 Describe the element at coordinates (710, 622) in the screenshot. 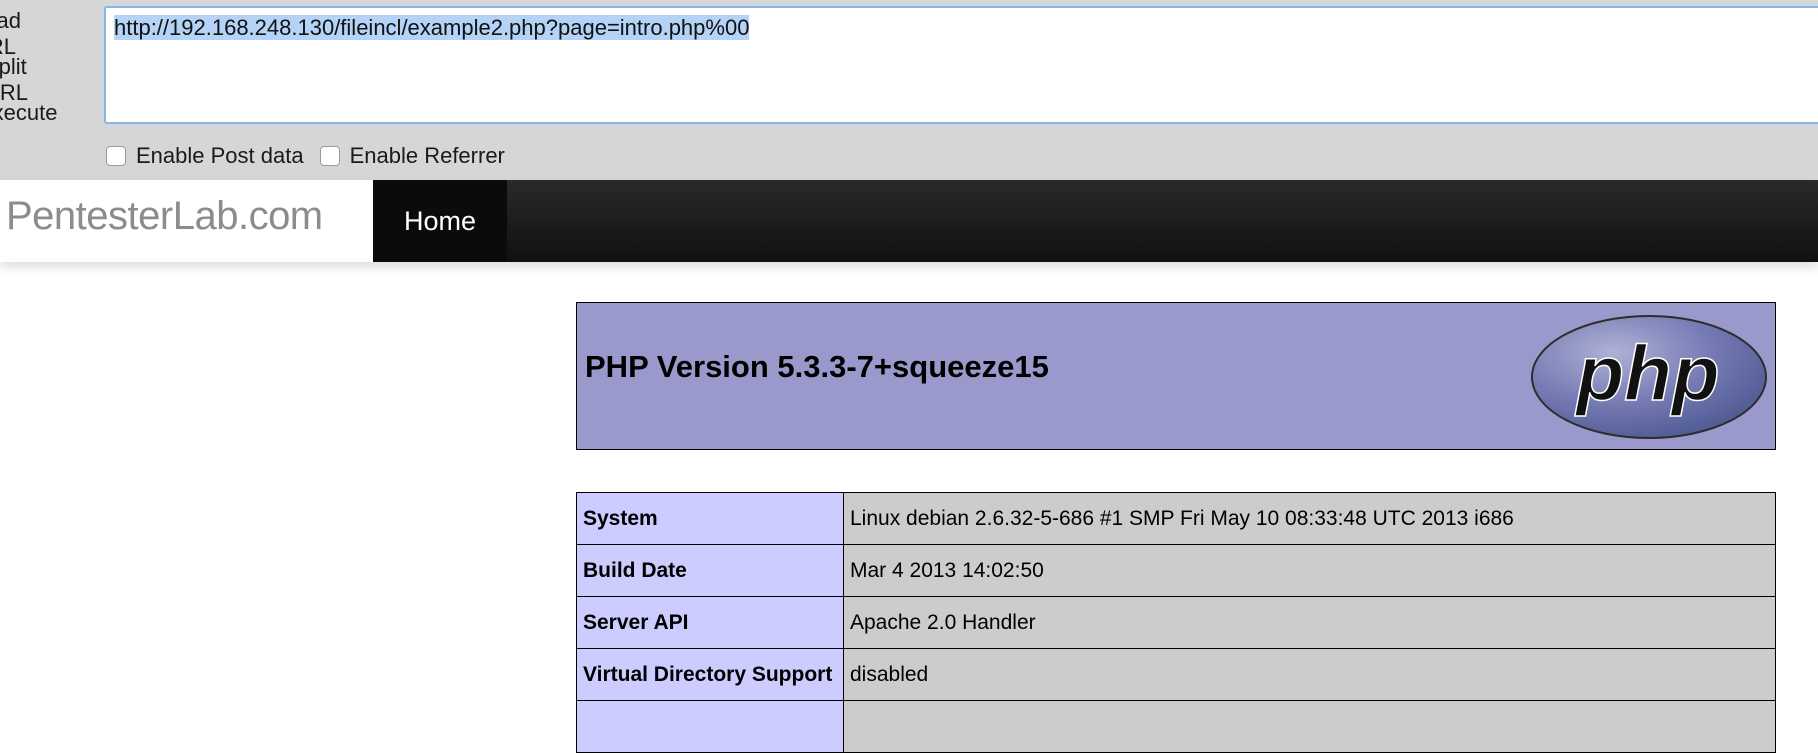

I see `row-key: Server API` at that location.